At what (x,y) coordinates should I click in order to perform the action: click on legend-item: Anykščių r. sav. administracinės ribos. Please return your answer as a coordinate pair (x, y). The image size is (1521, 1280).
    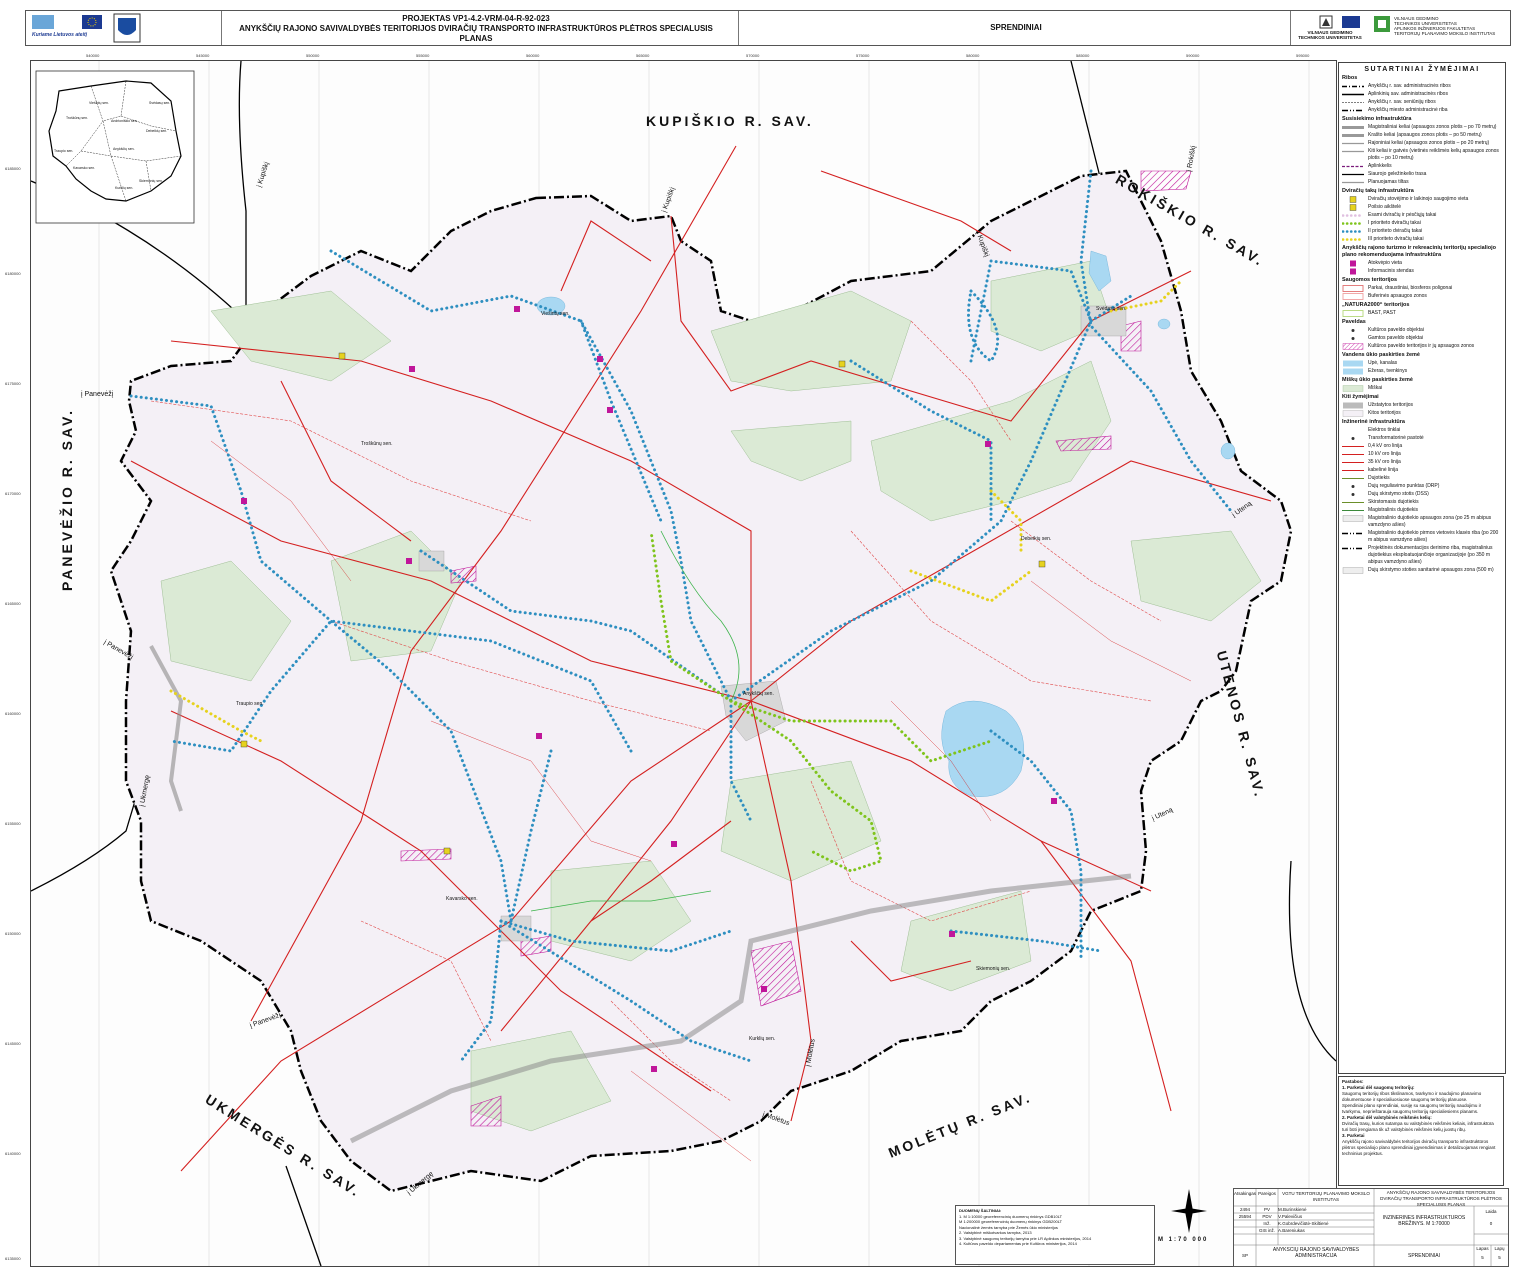
    Looking at the image, I should click on (1422, 86).